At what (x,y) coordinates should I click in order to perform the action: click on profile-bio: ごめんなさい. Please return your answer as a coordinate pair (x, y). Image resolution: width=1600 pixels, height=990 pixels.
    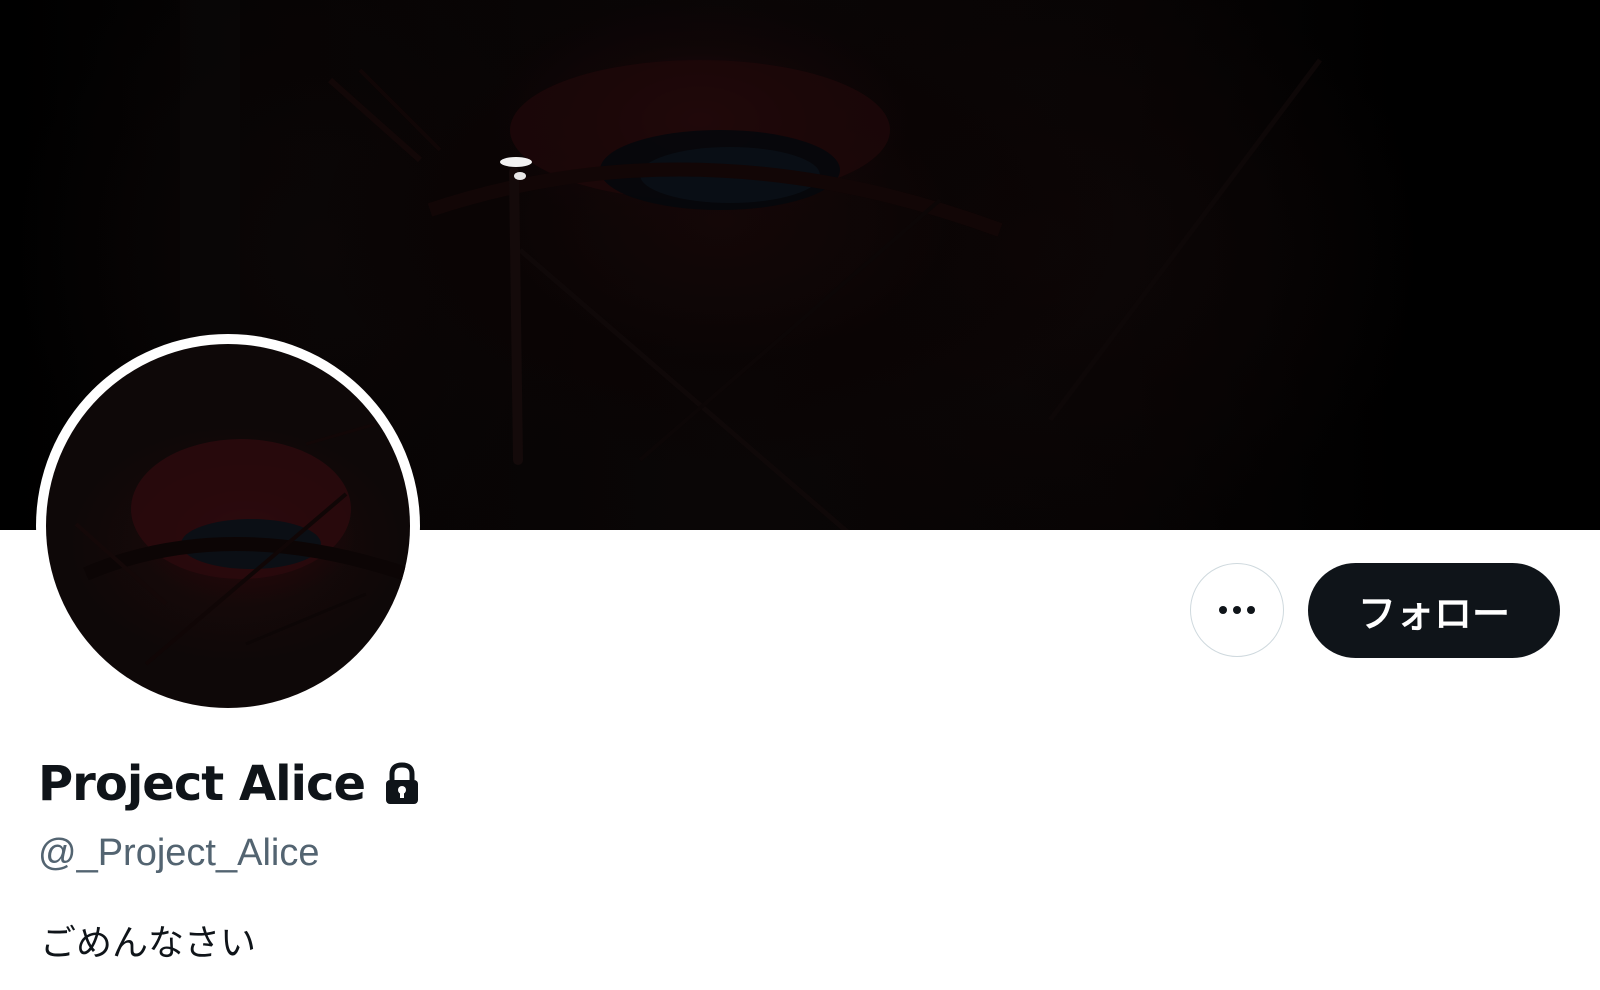
    Looking at the image, I should click on (148, 943).